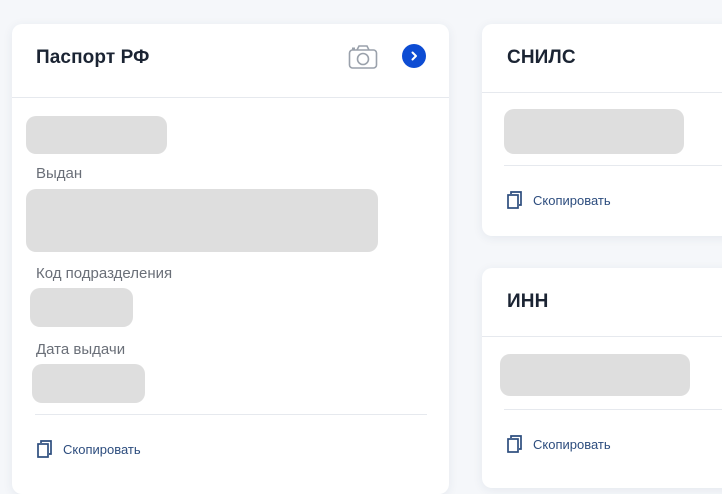 The width and height of the screenshot is (722, 494). Describe the element at coordinates (594, 131) in the screenshot. I see `snils-number-placeholder` at that location.